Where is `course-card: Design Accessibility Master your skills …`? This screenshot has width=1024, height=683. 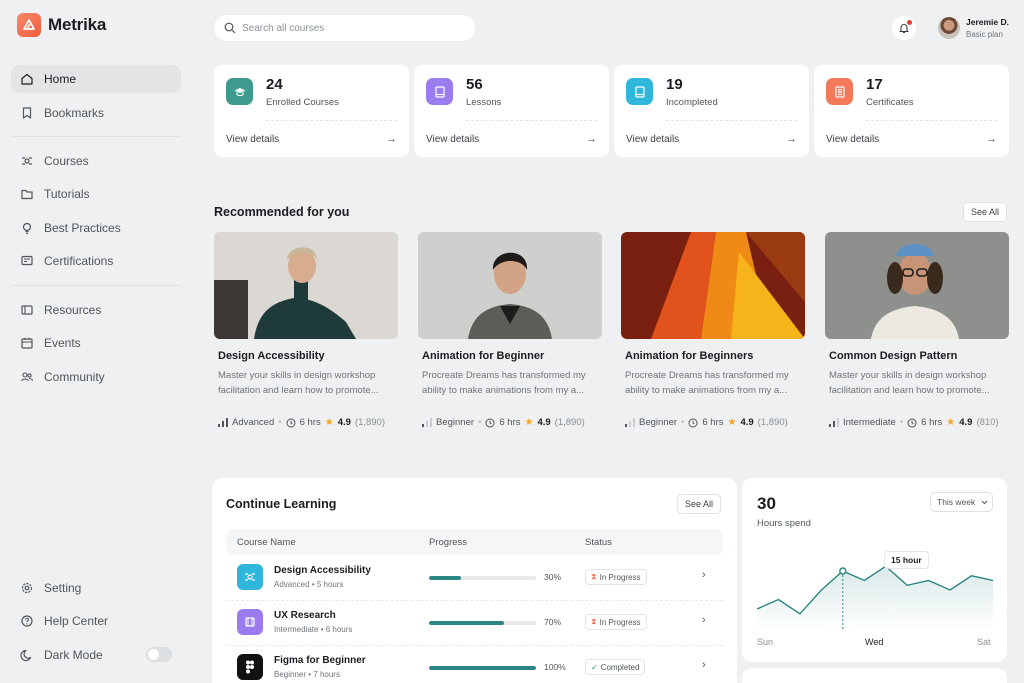
course-card: Design Accessibility Master your skills … is located at coordinates (306, 330).